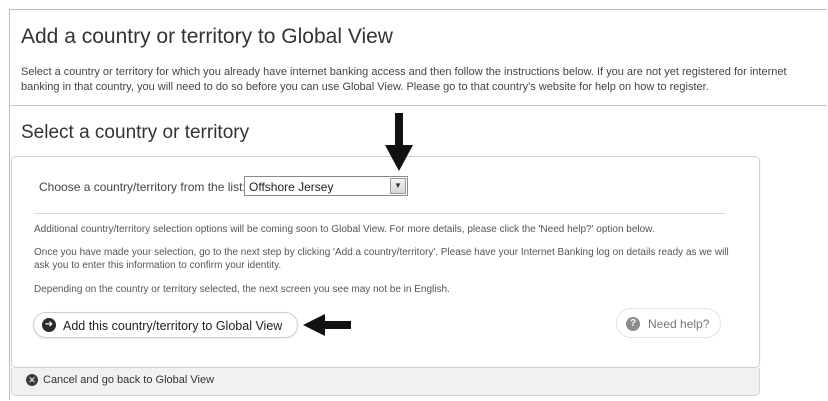 Image resolution: width=828 pixels, height=401 pixels. Describe the element at coordinates (49, 325) in the screenshot. I see `arrow-right-circle-icon: ➜` at that location.